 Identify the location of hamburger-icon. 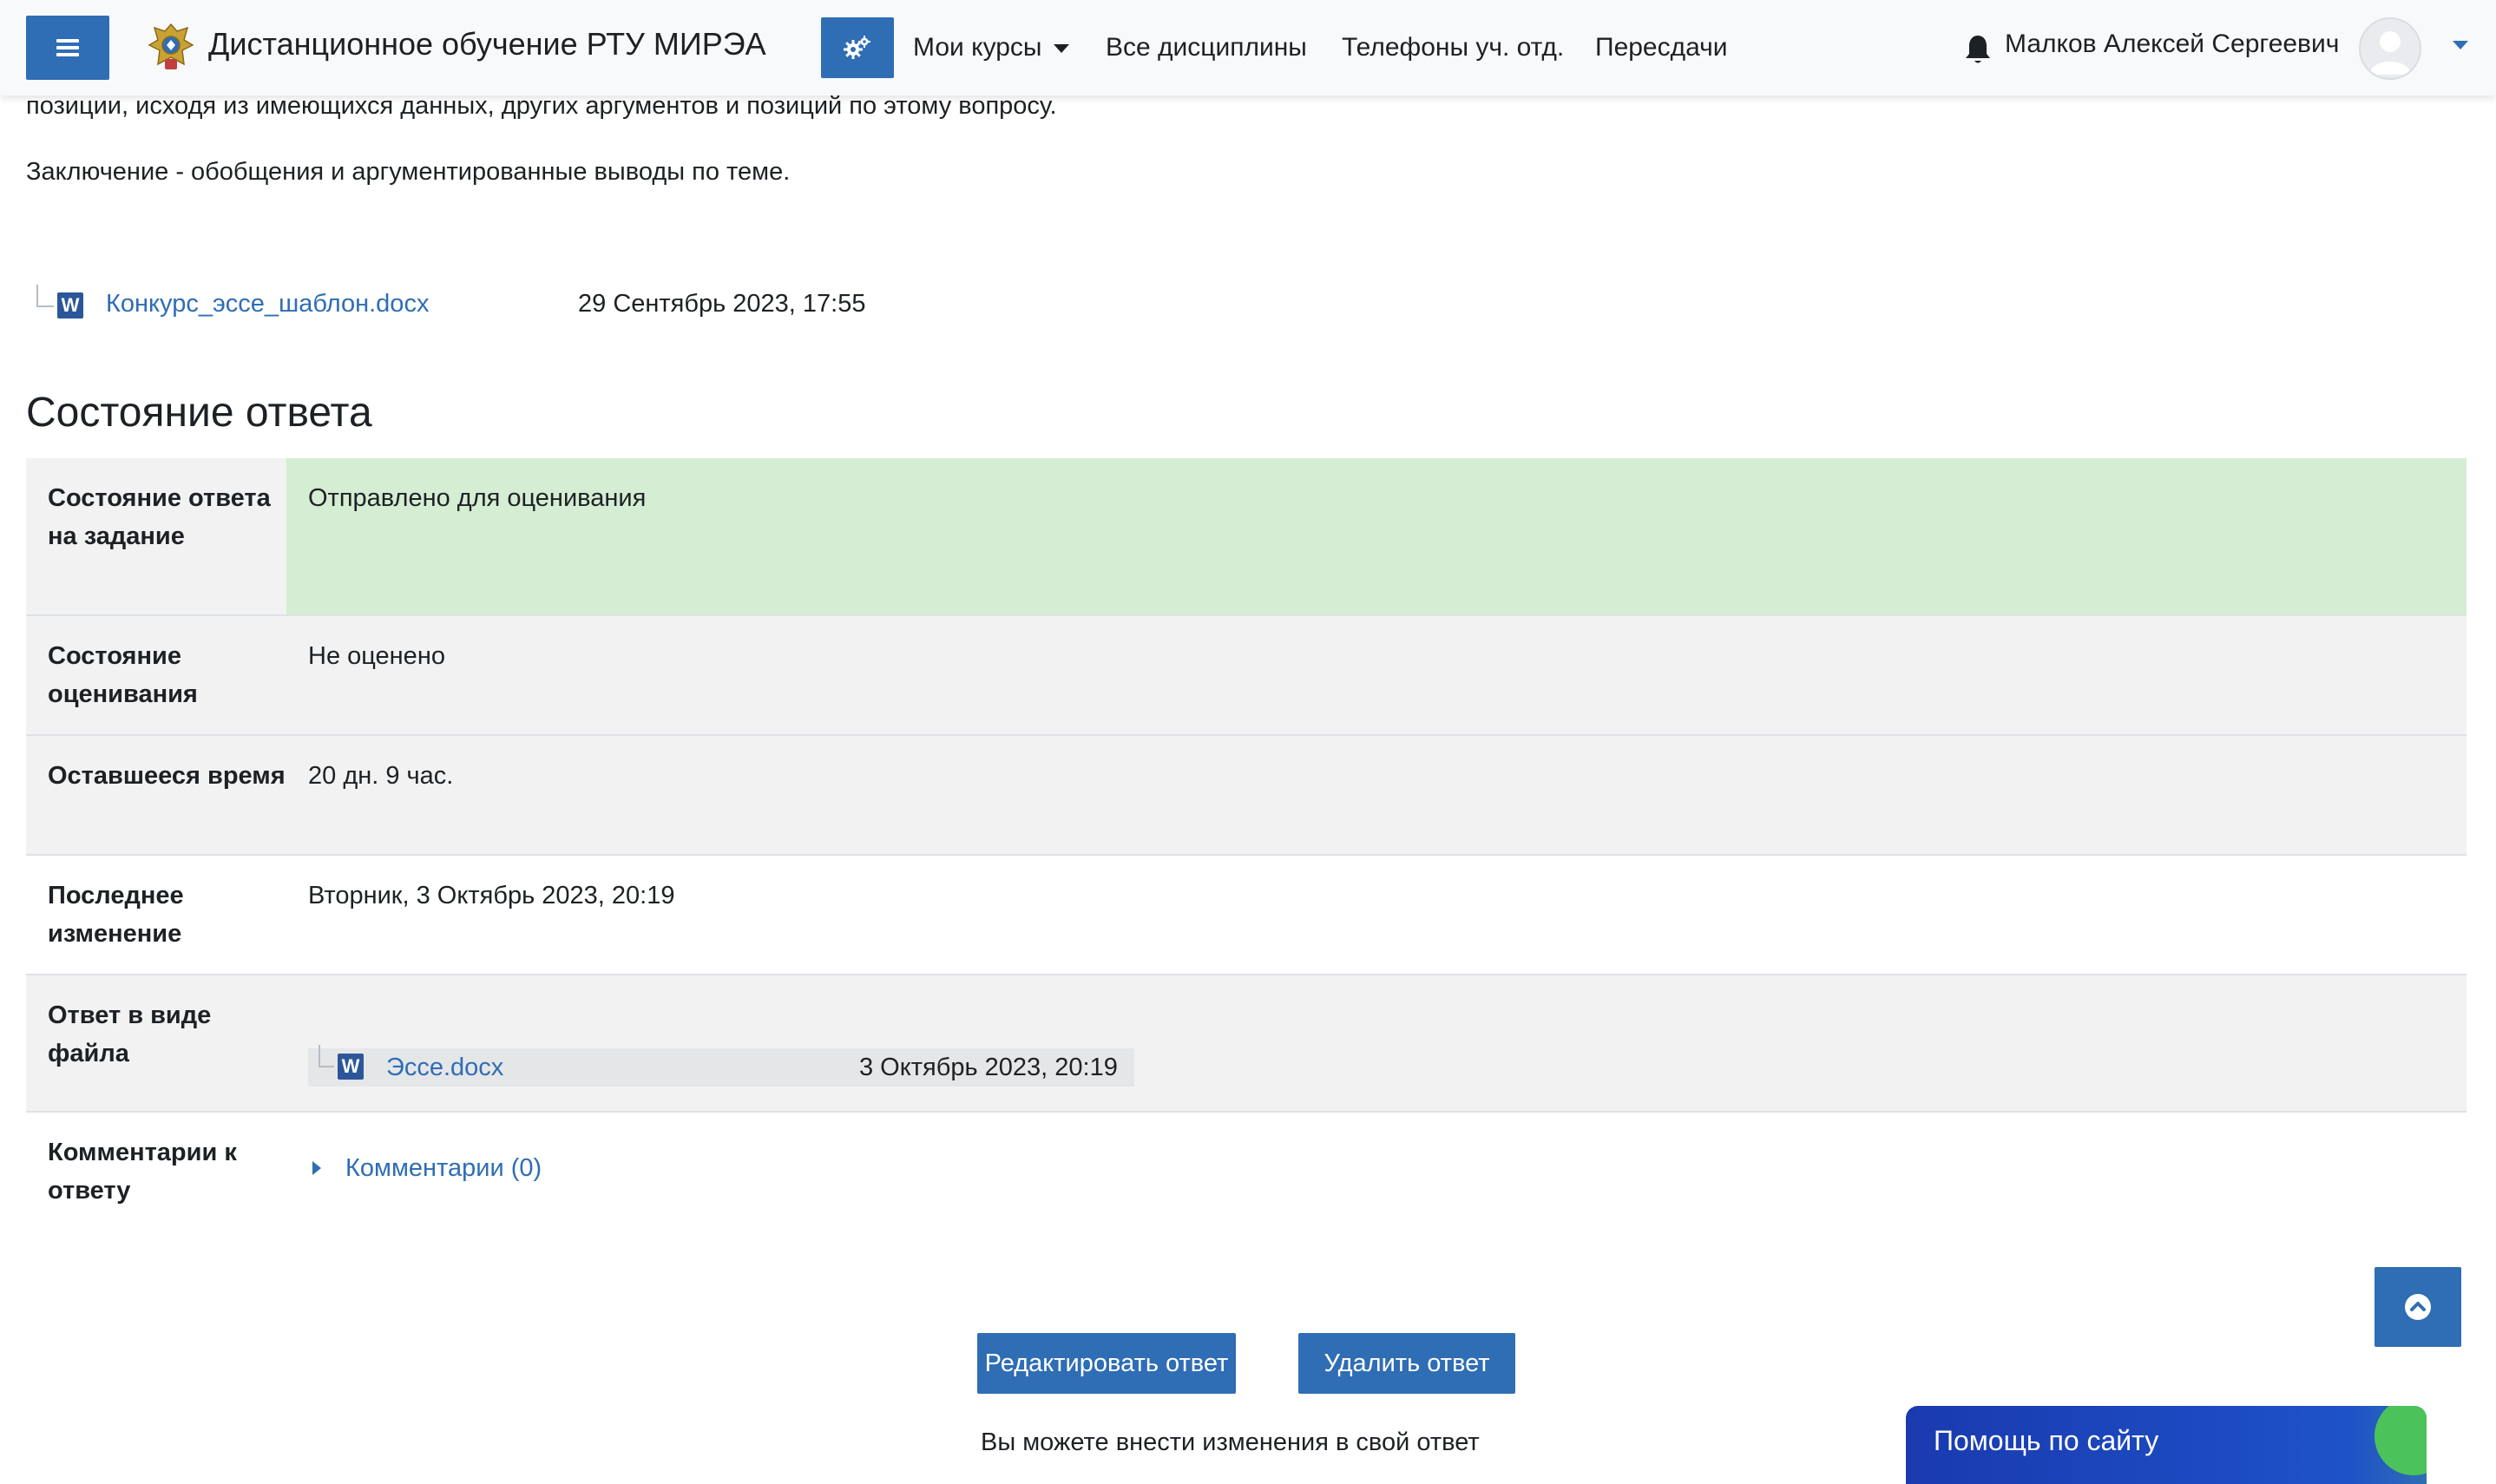
(67, 47).